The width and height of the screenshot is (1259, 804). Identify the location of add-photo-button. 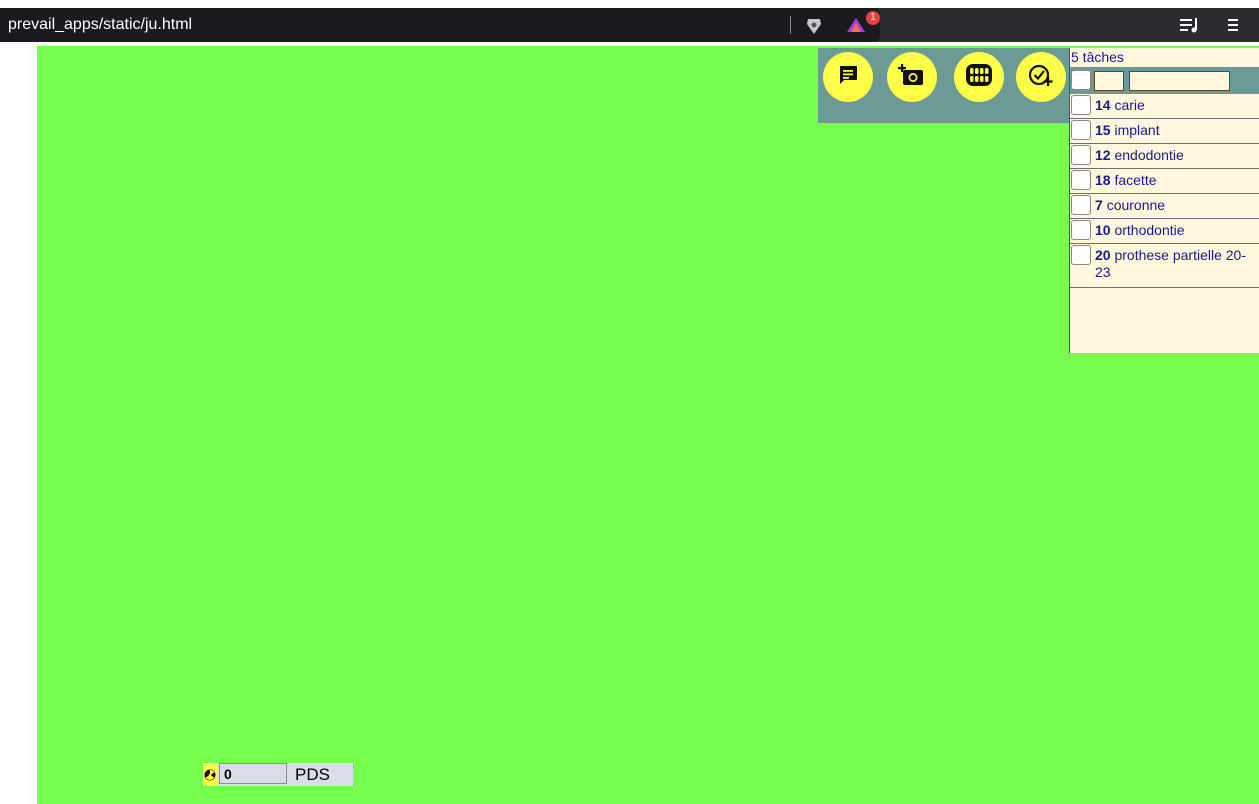
(912, 77).